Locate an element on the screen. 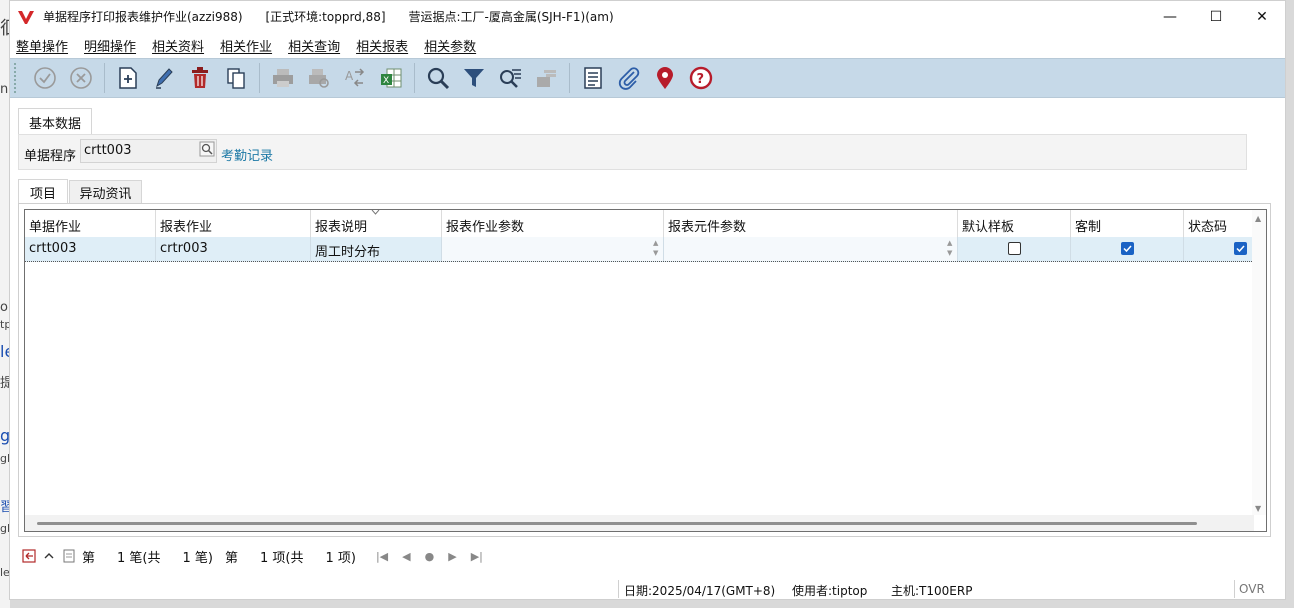 This screenshot has height=608, width=1294. col-report-params: 报表作业参数 is located at coordinates (553, 223).